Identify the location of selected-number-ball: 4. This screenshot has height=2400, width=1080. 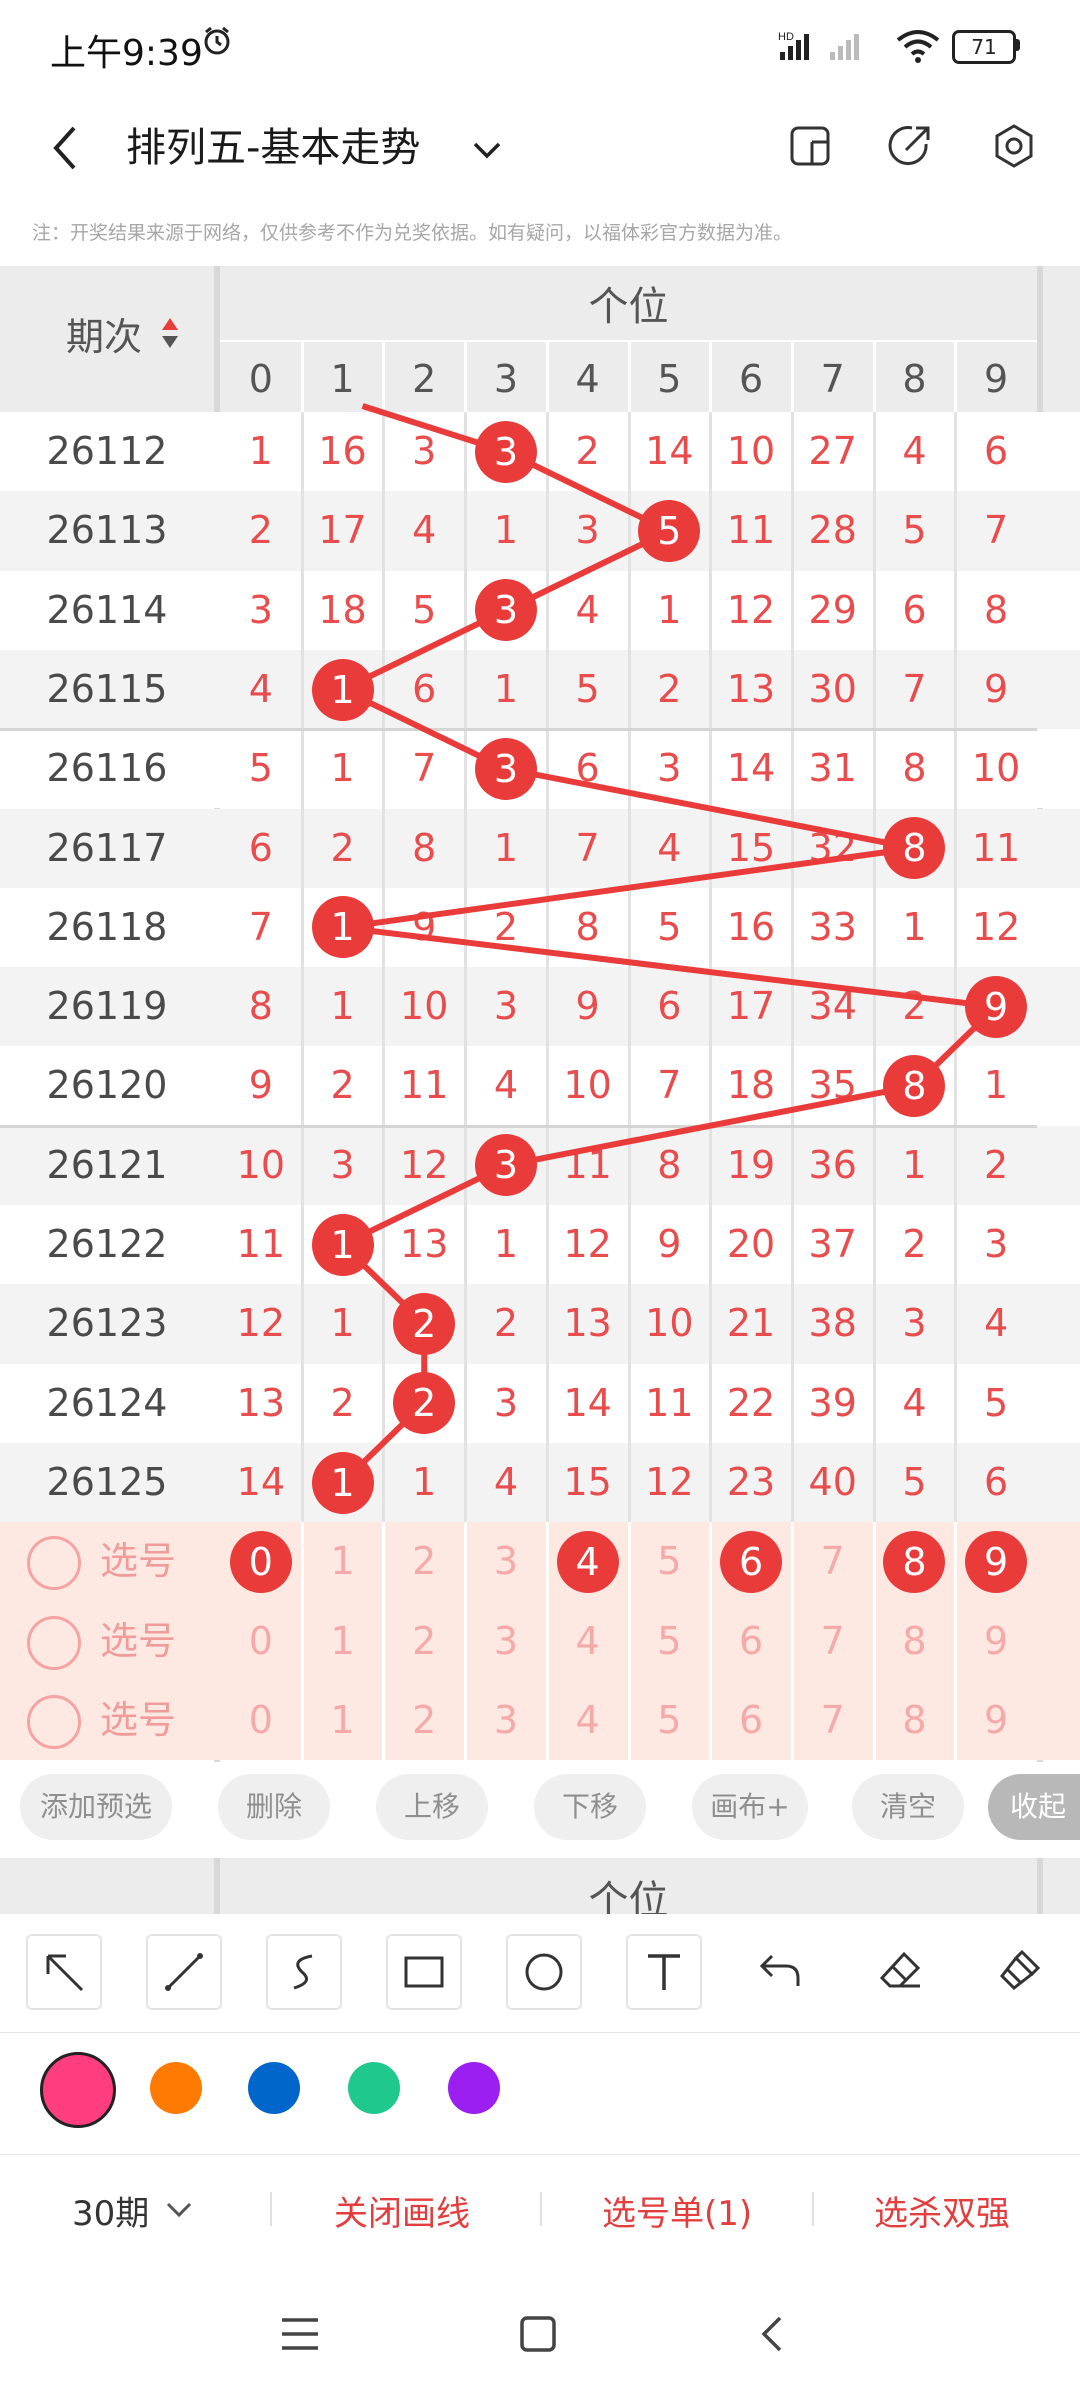
(587, 1561).